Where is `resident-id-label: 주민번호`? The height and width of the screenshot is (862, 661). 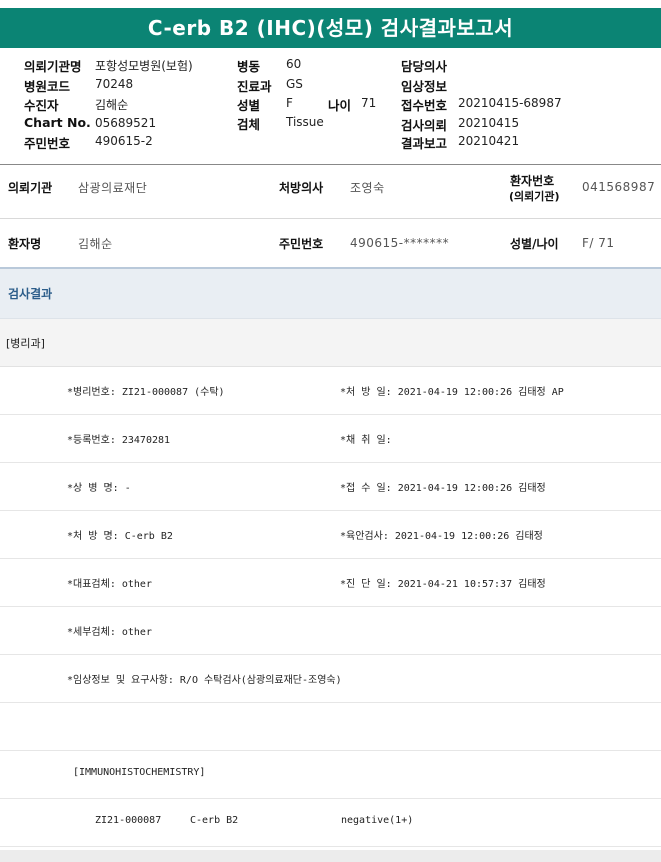 resident-id-label: 주민번호 is located at coordinates (47, 143).